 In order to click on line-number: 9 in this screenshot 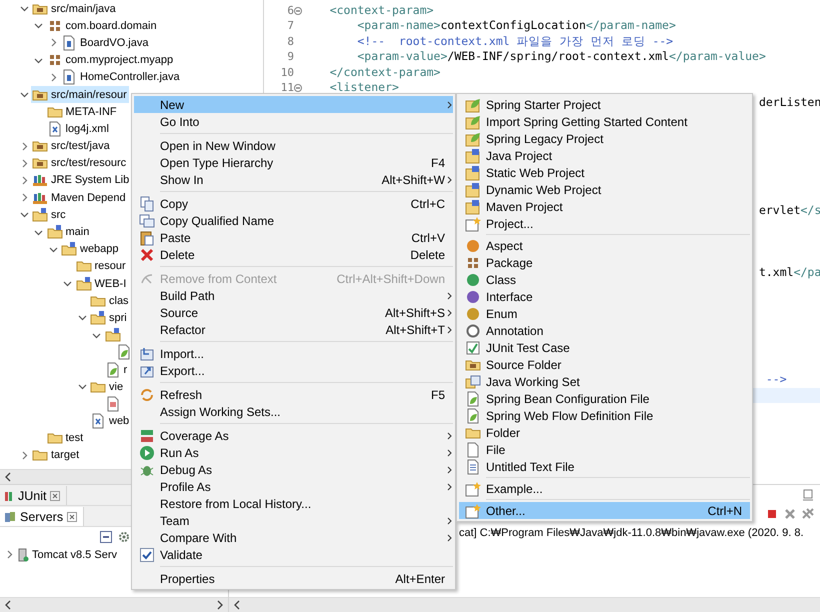, I will do `click(290, 57)`.